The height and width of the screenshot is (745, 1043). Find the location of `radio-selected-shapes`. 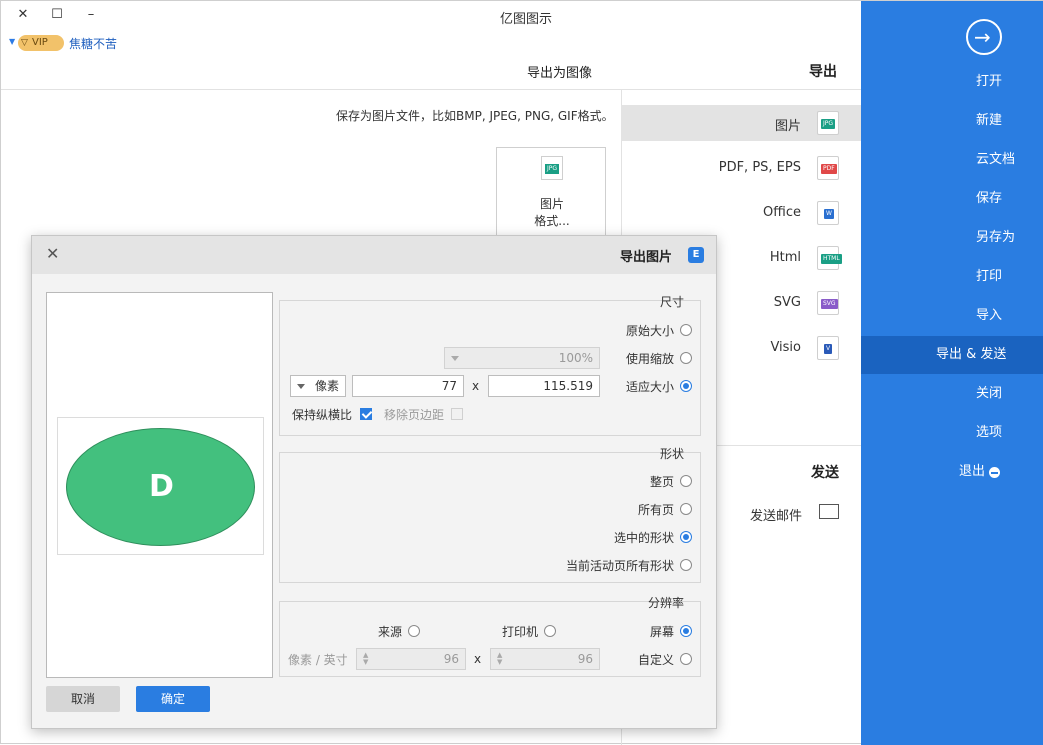

radio-selected-shapes is located at coordinates (686, 537).